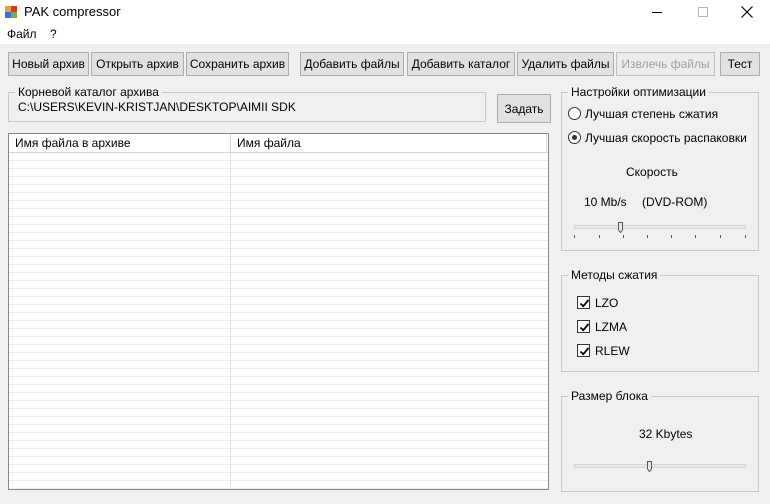 This screenshot has width=770, height=504. What do you see at coordinates (88, 92) in the screenshot?
I see `root-dir-title: Корневой каталог архива` at bounding box center [88, 92].